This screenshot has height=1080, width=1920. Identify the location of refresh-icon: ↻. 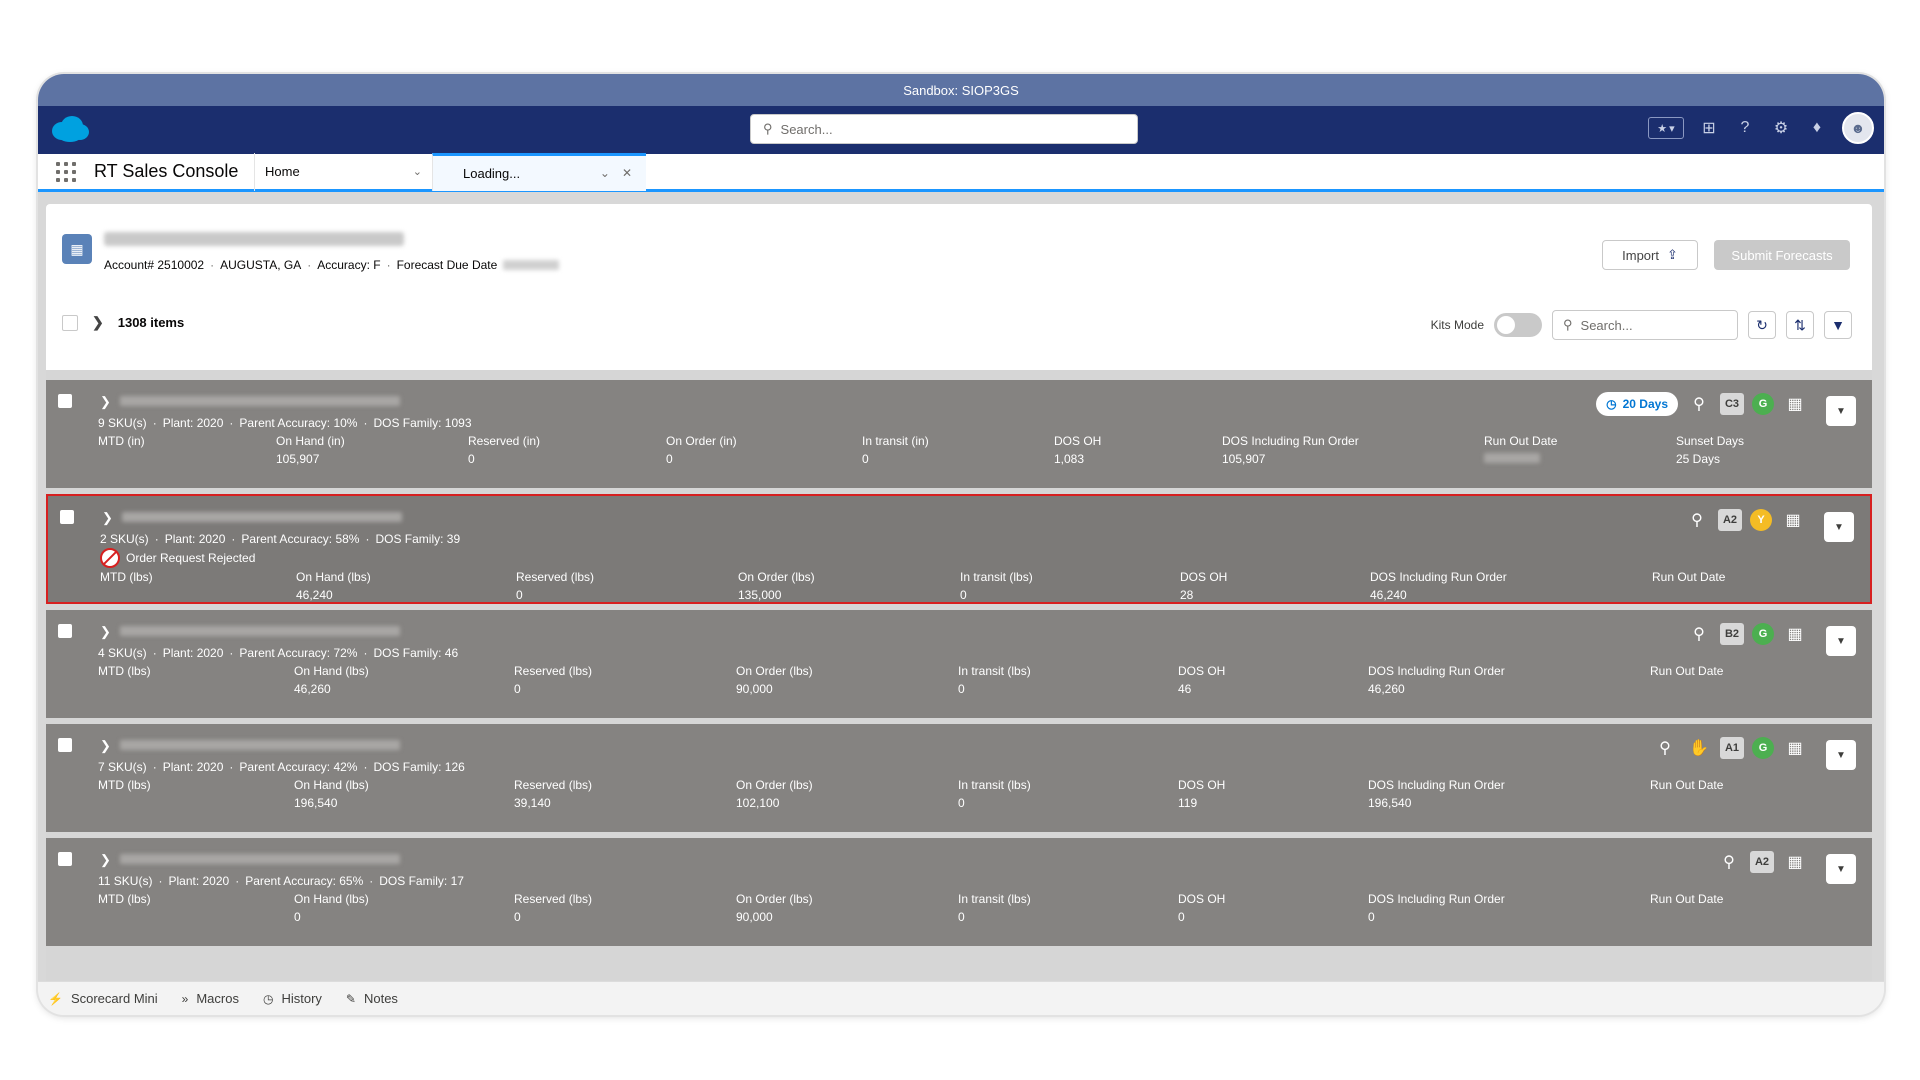
(1762, 325).